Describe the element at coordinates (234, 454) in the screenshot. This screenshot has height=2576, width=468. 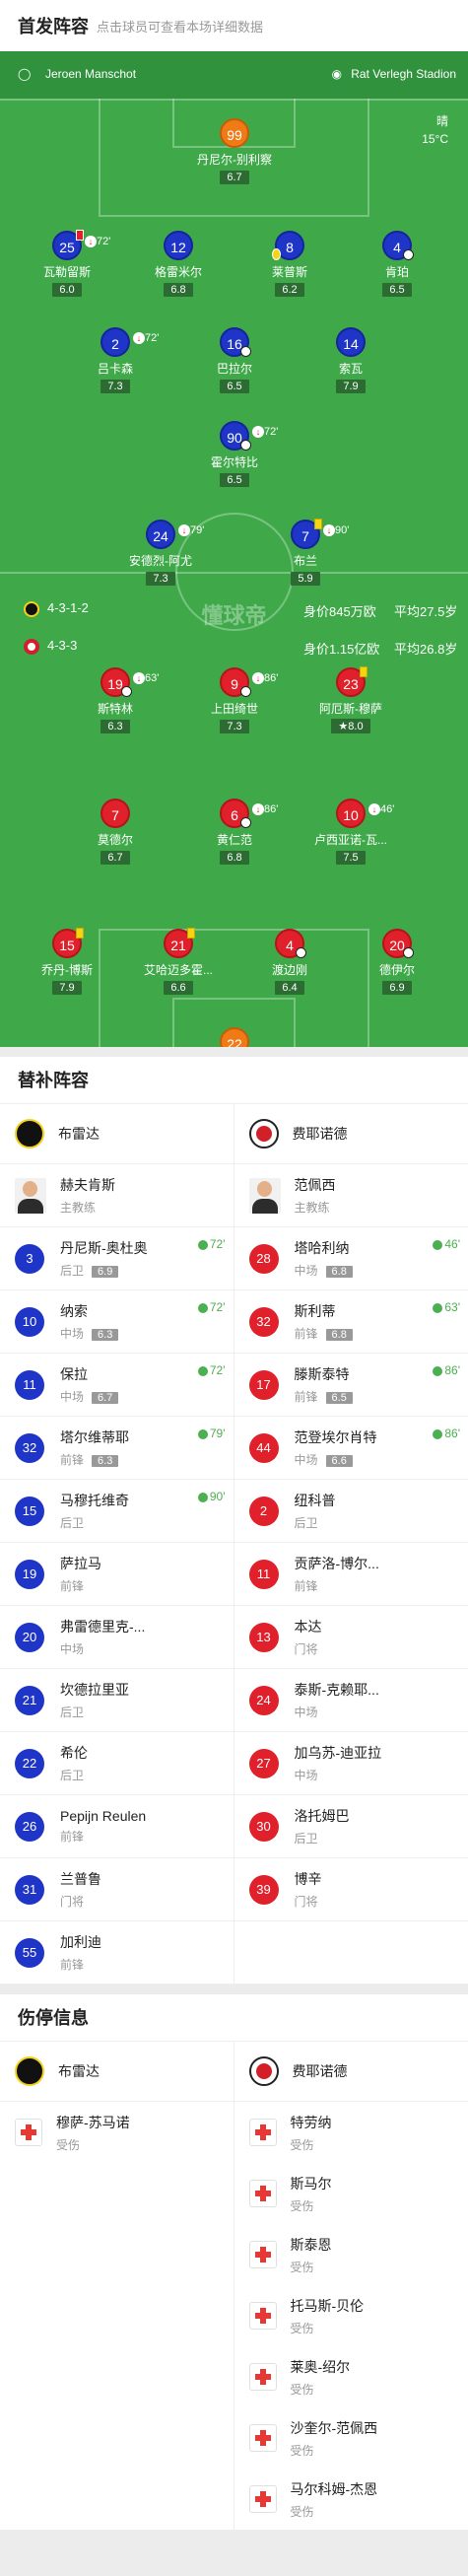
I see `player-9: 90 ↓ 72' 霍尔特比 6.5` at that location.